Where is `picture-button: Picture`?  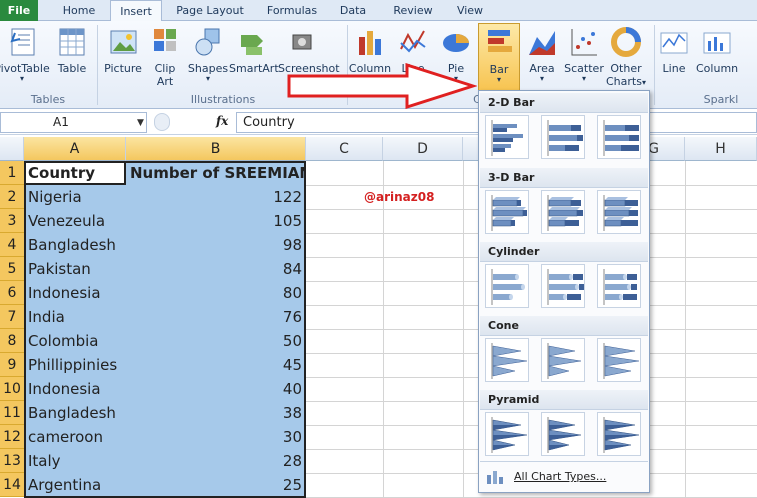 picture-button: Picture is located at coordinates (123, 50).